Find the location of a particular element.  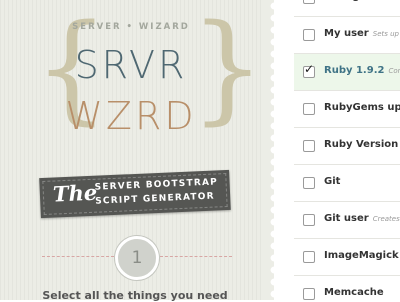

item-description: Compile is located at coordinates (394, 71).